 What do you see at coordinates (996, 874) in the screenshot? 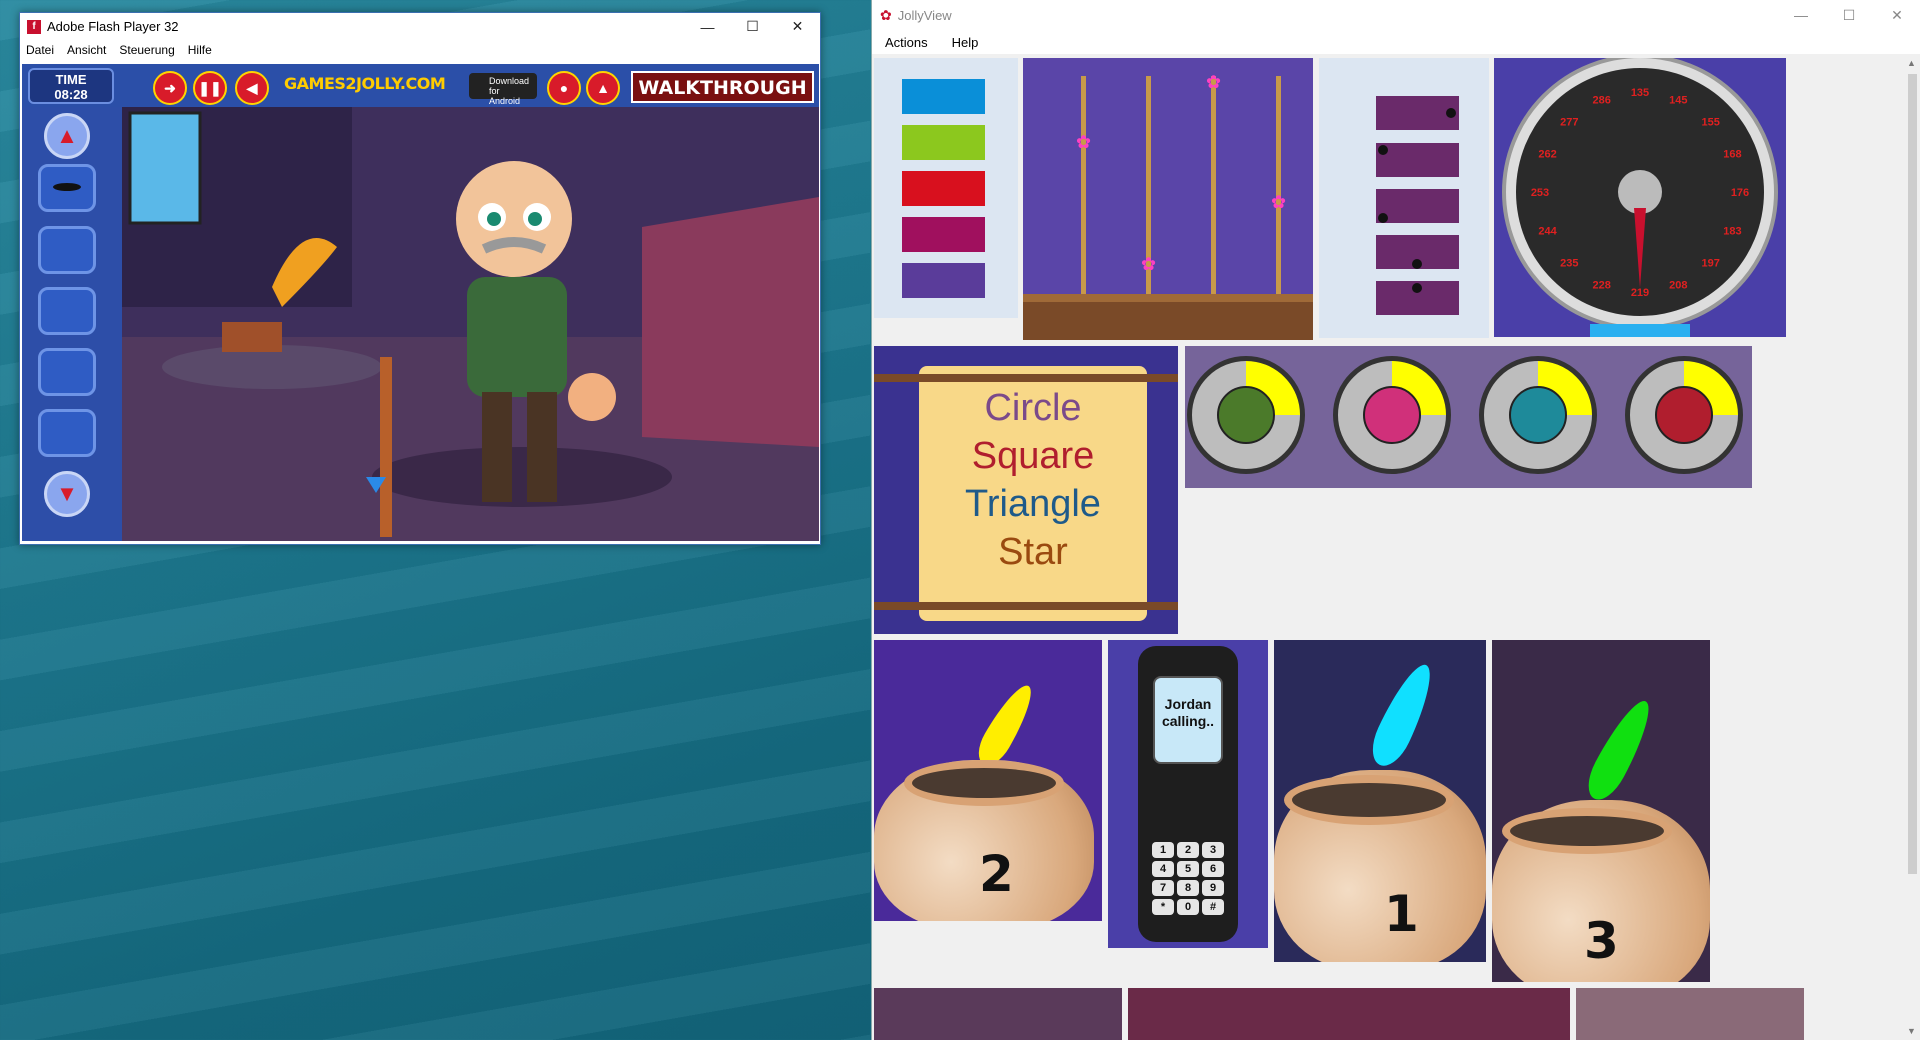
I see `pot-2-number: 2` at bounding box center [996, 874].